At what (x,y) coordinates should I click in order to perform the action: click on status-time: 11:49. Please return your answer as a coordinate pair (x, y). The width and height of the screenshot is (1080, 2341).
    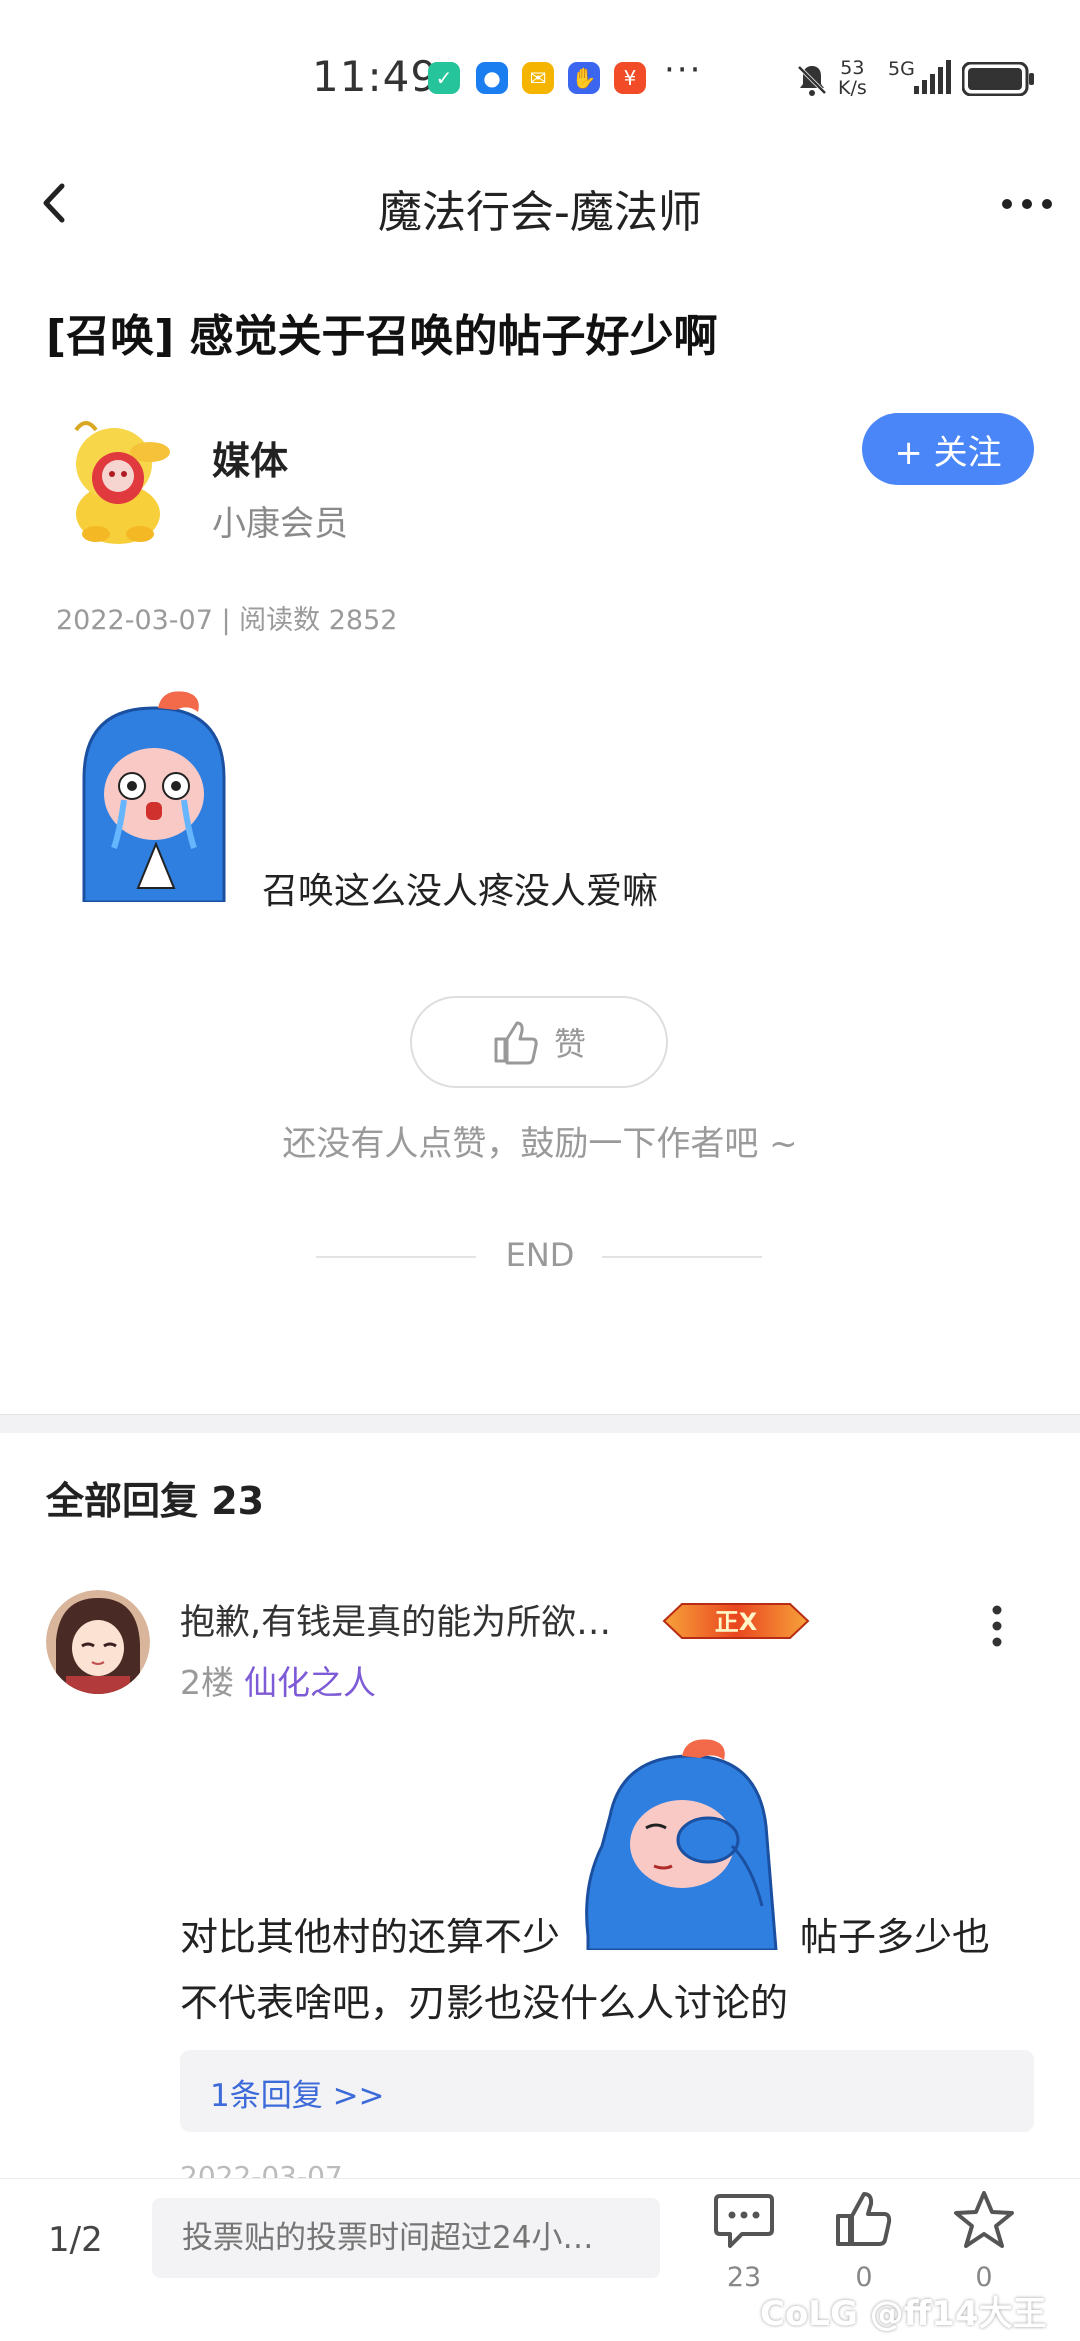
    Looking at the image, I should click on (375, 76).